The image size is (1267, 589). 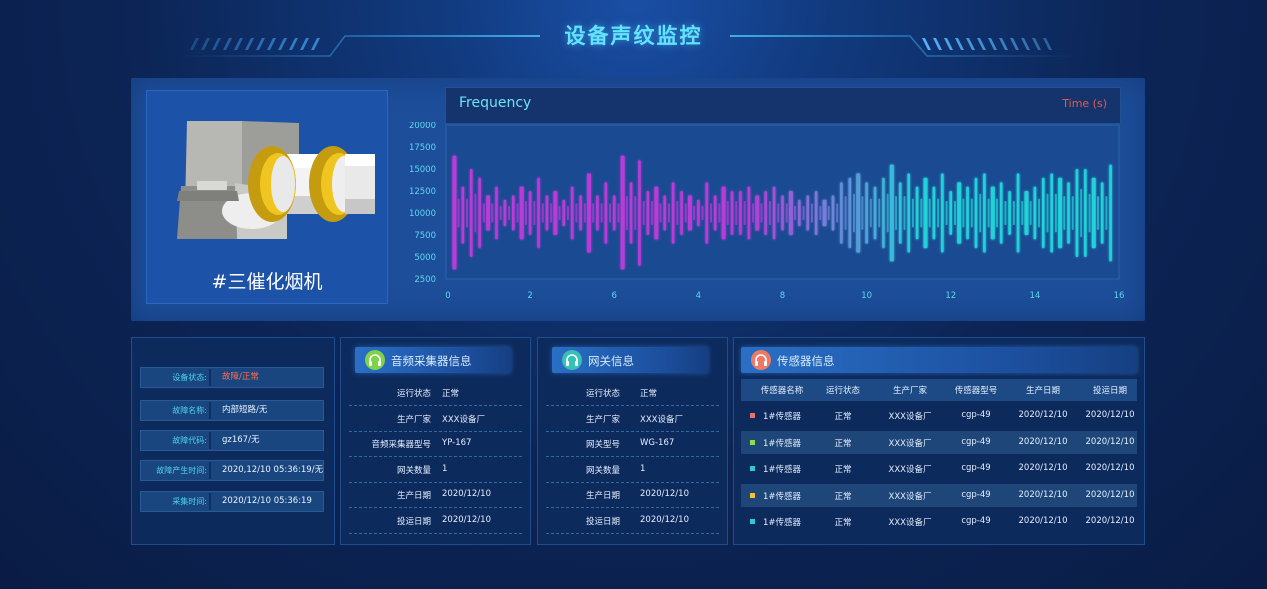 What do you see at coordinates (782, 296) in the screenshot?
I see `x-tick-label: 8` at bounding box center [782, 296].